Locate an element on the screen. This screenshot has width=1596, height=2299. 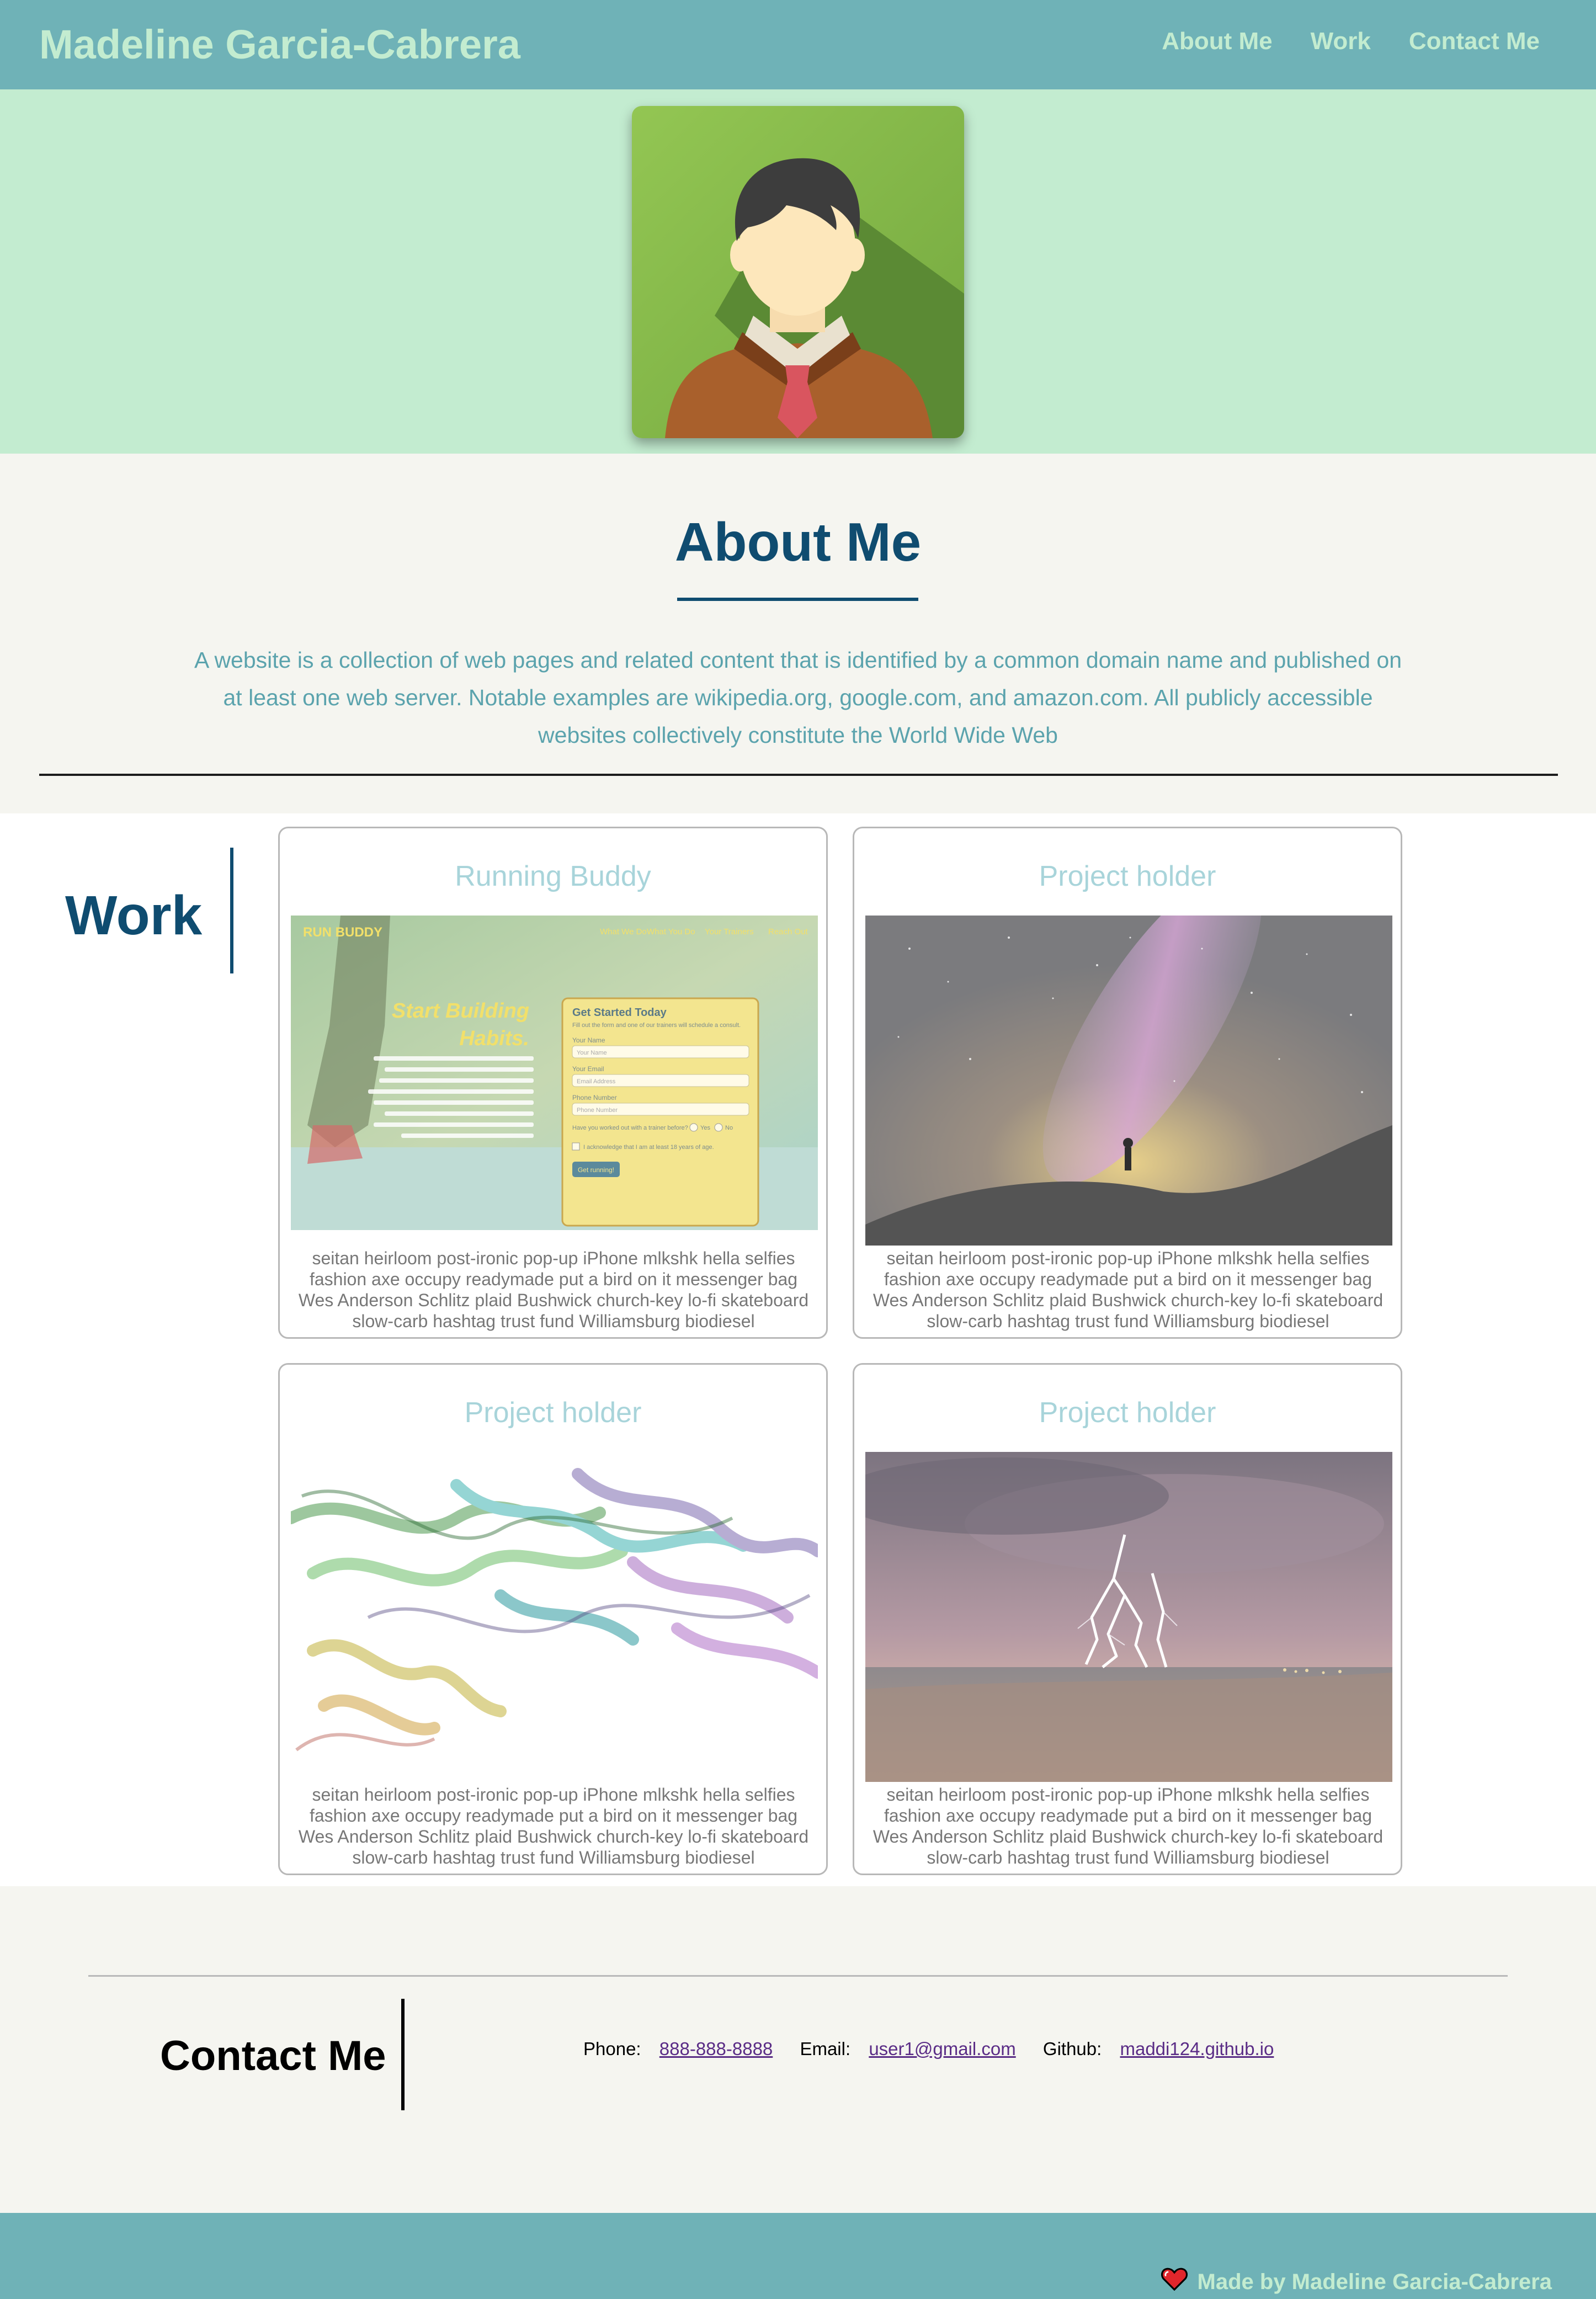
rb-nav-3: Your Trainers is located at coordinates (729, 931).